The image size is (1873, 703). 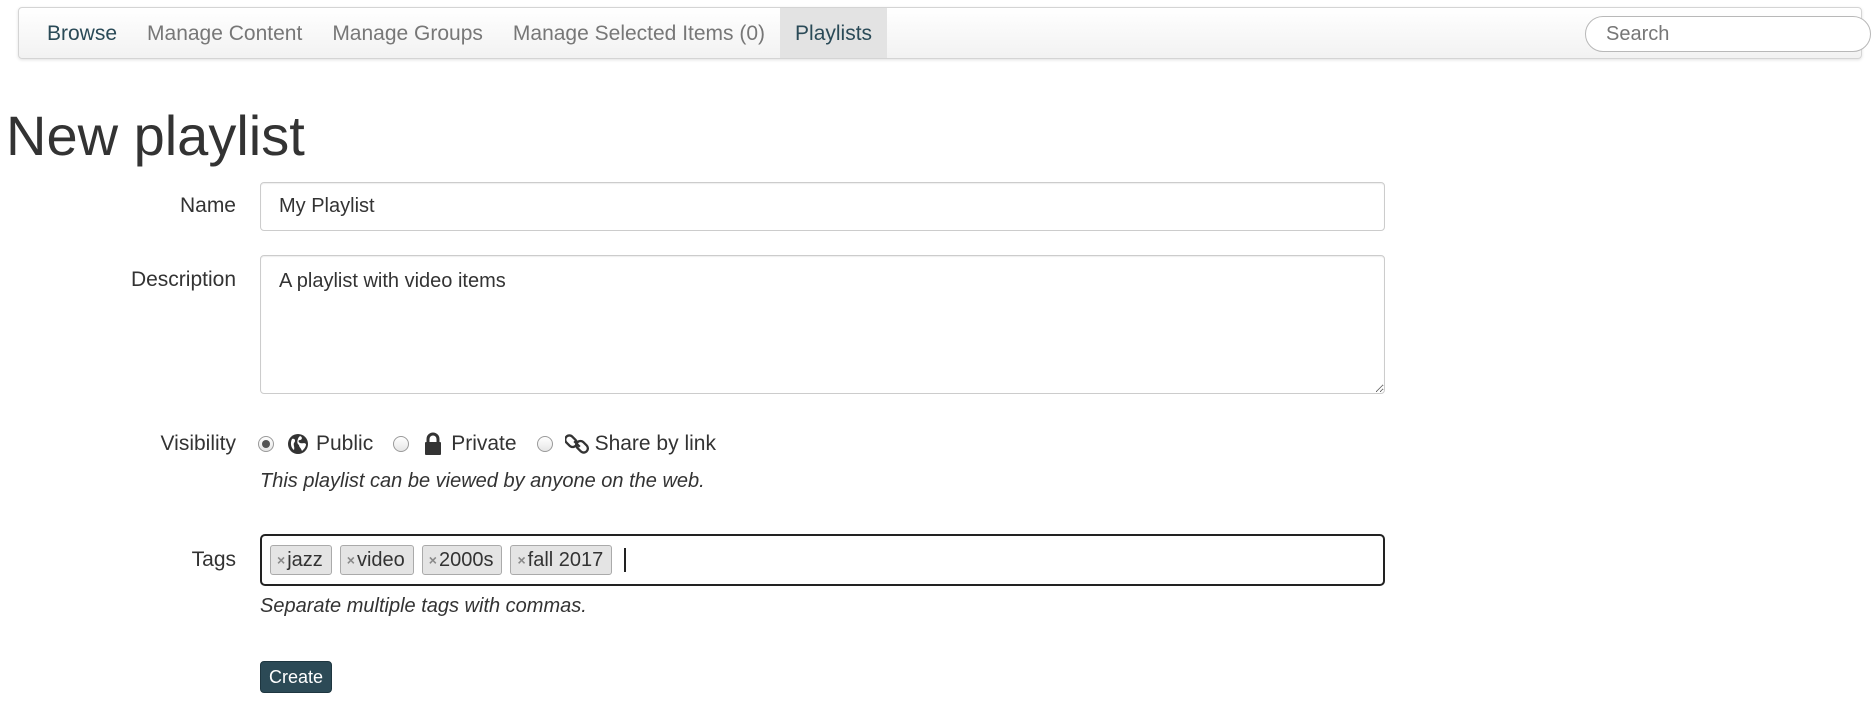 What do you see at coordinates (207, 205) in the screenshot?
I see `name-label: Name` at bounding box center [207, 205].